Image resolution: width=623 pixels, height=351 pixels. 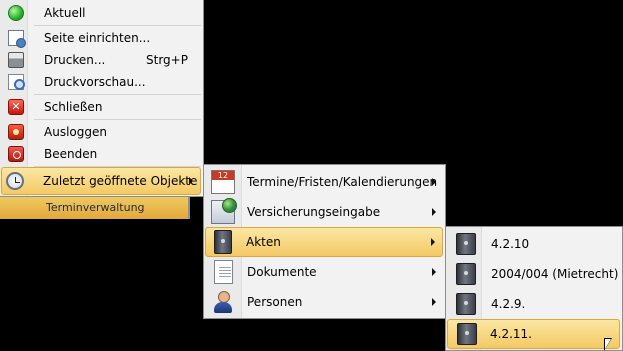 I want to click on menu-item-label: Beenden, so click(x=71, y=154).